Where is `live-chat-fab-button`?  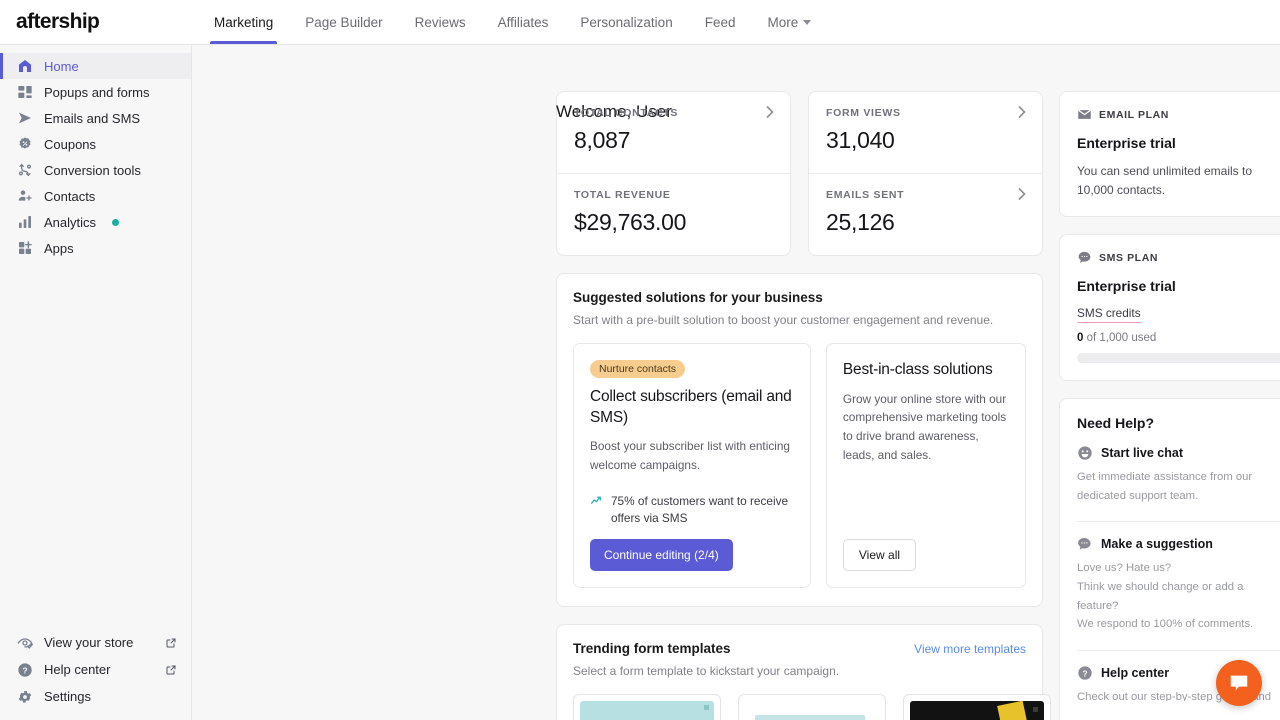
live-chat-fab-button is located at coordinates (1239, 683).